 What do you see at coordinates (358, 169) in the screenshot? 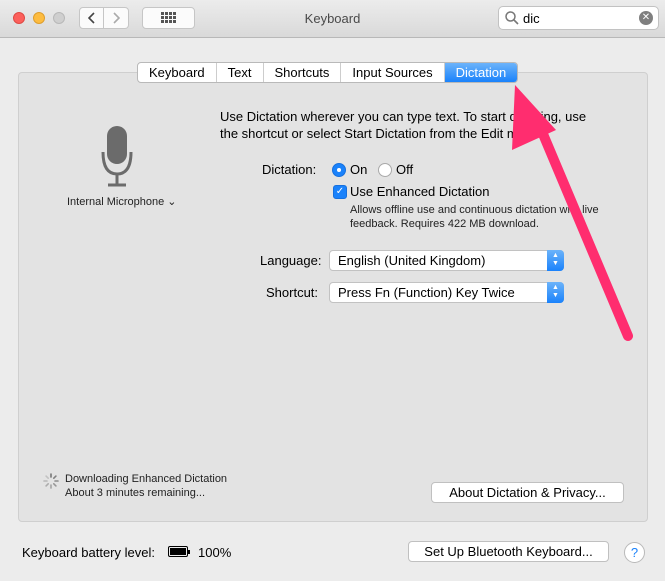
I see `dictation-on-label: On` at bounding box center [358, 169].